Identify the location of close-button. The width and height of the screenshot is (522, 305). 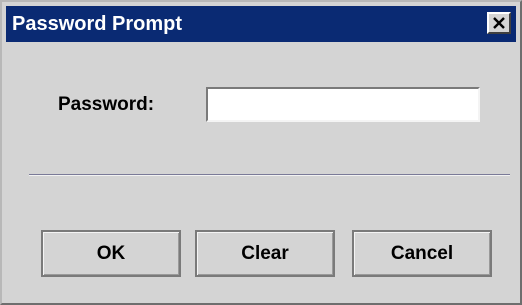
(499, 23).